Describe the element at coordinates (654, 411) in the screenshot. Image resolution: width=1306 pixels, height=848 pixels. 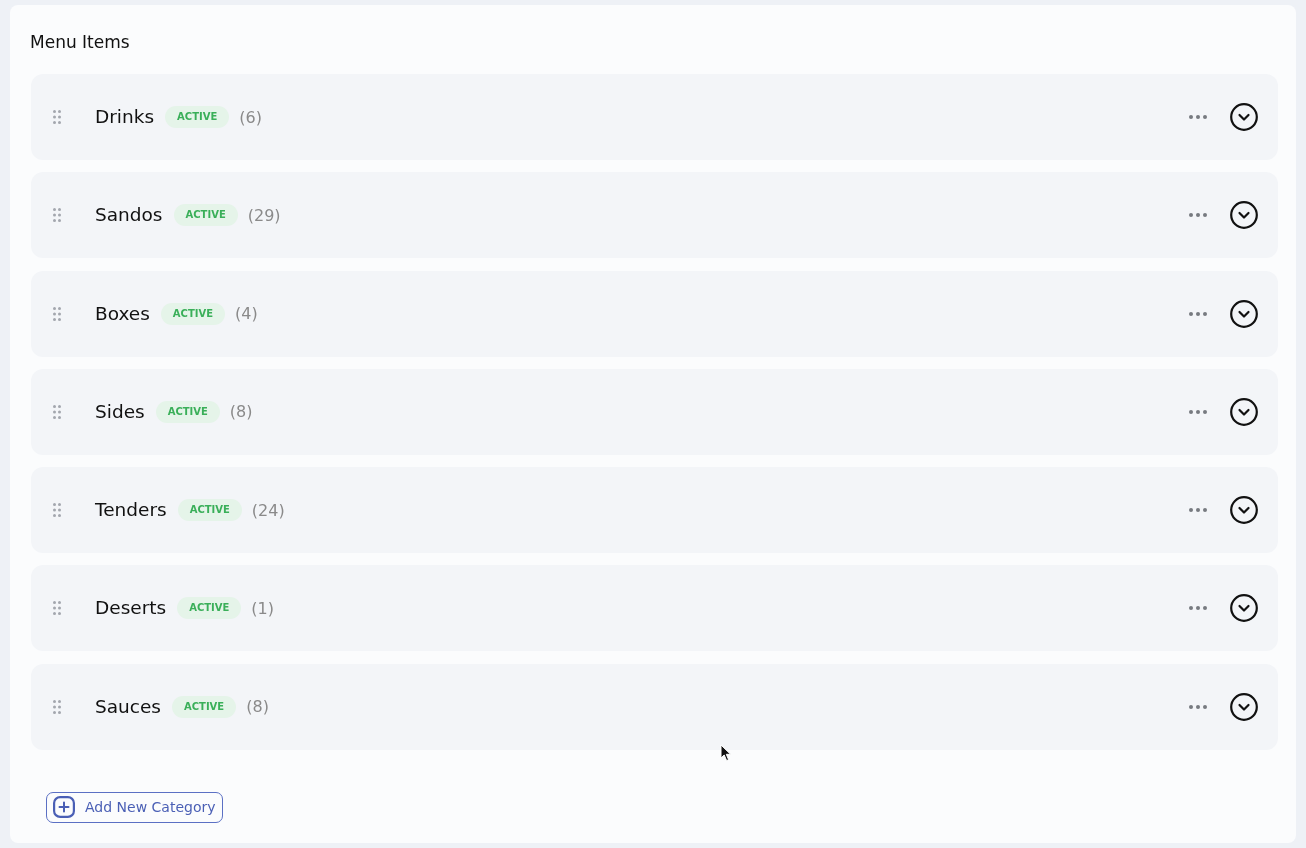
I see `category-row: Sides ACTIVE (8)` at that location.